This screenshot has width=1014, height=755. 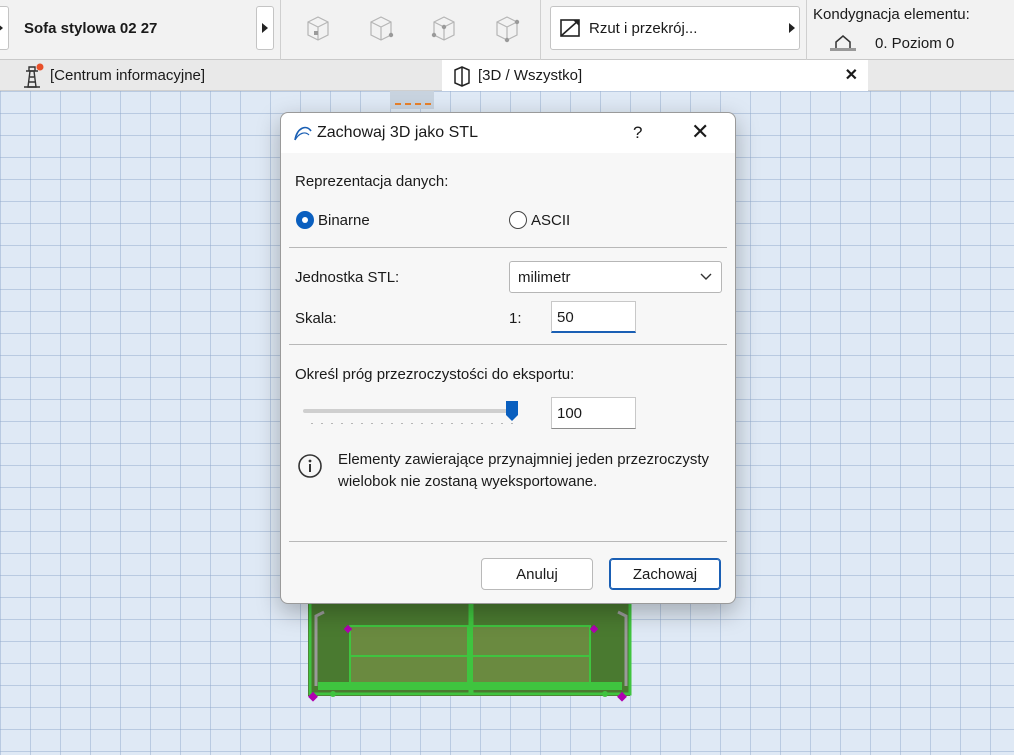 What do you see at coordinates (530, 75) in the screenshot?
I see `tab-3d-view-label: [3D / Wszystko]` at bounding box center [530, 75].